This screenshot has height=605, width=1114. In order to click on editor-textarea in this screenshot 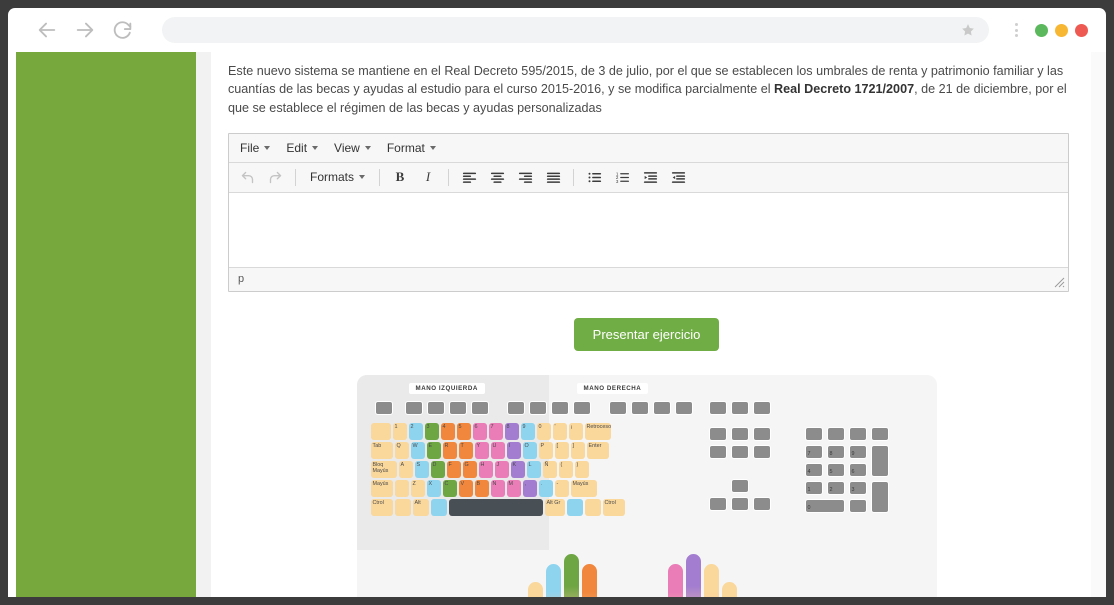, I will do `click(648, 229)`.